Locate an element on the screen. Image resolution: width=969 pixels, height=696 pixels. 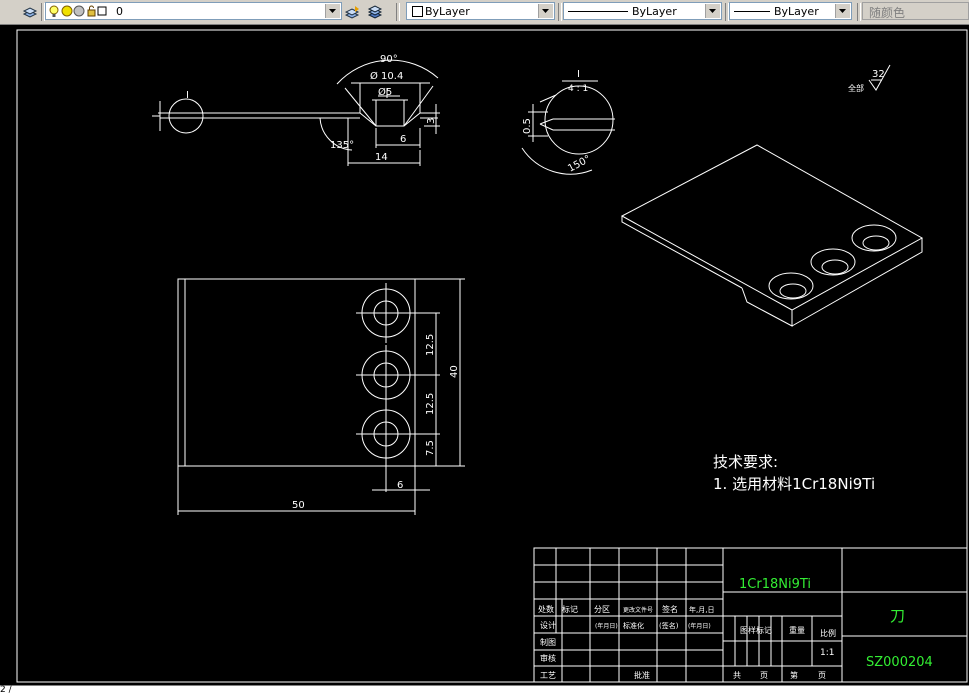
tech-requirements-line1: 1. 选用材料1Cr18Ni9Ti is located at coordinates (794, 484).